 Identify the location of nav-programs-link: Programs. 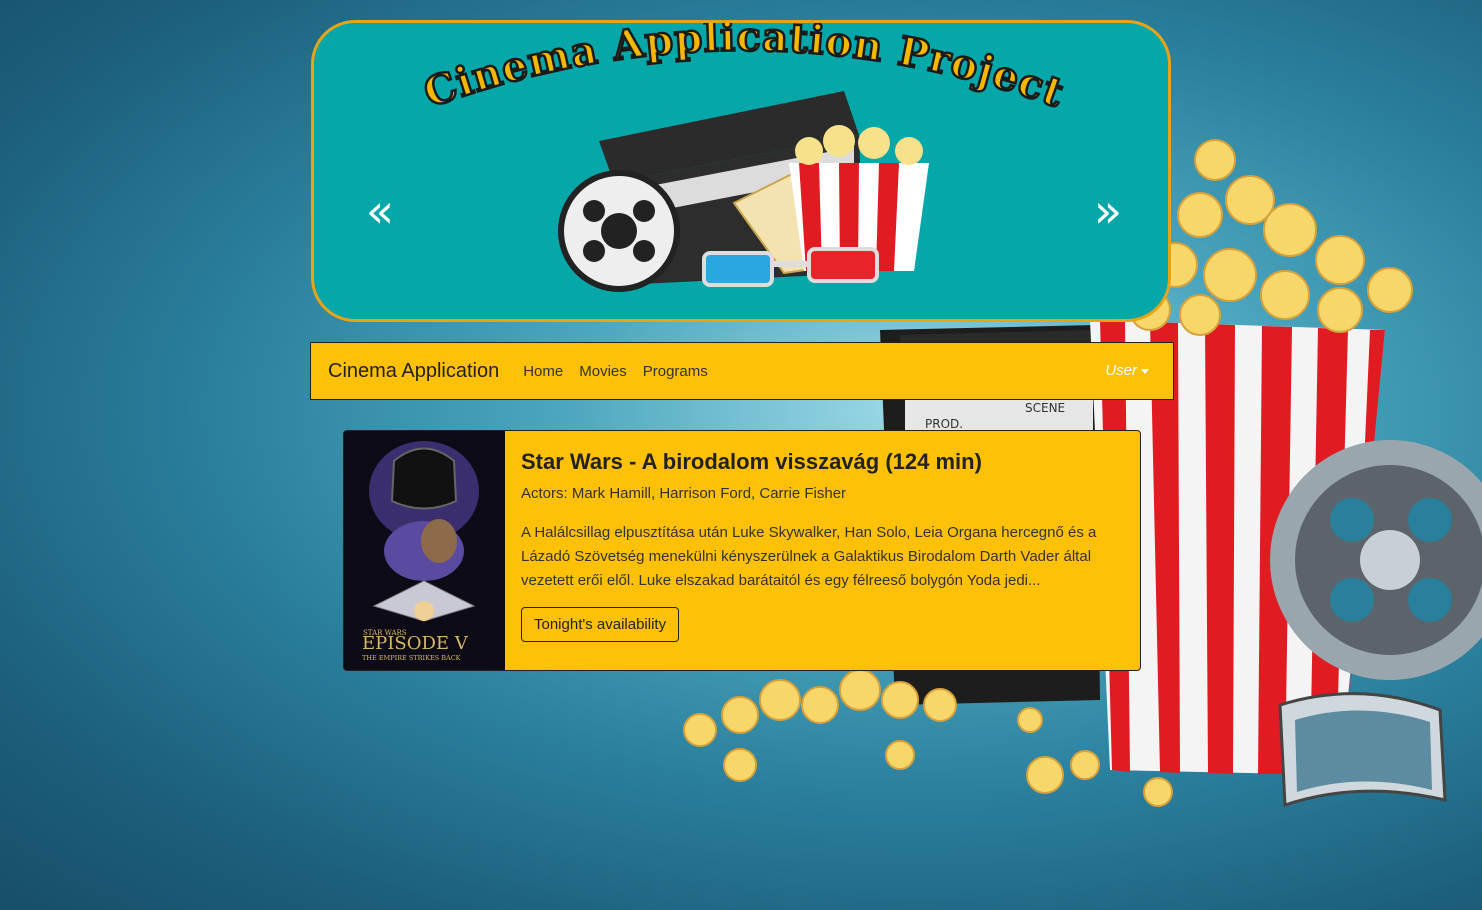
(675, 371).